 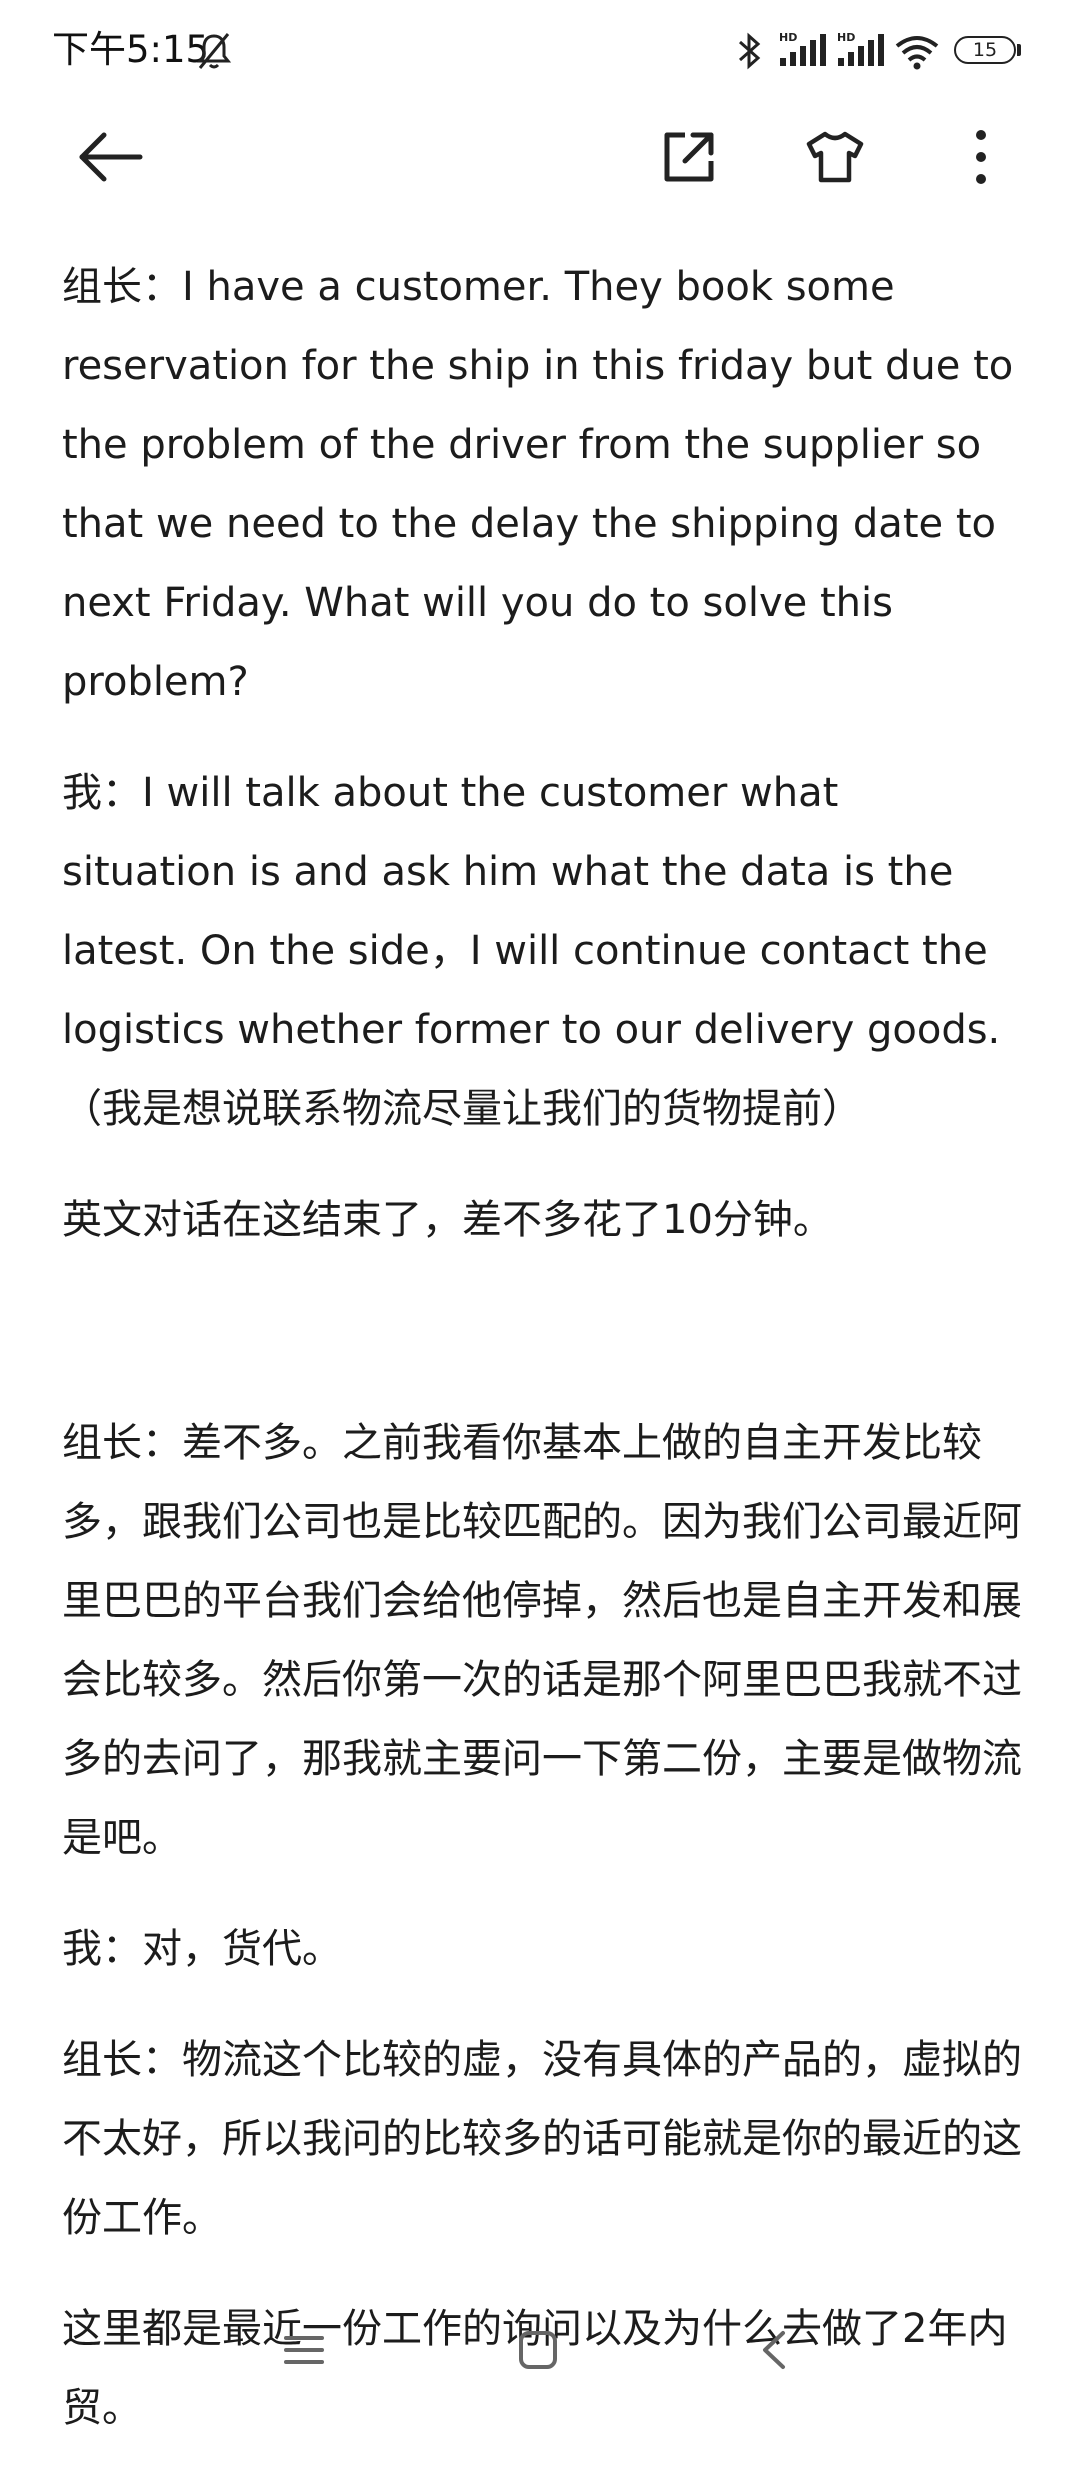 I want to click on share-icon, so click(x=689, y=157).